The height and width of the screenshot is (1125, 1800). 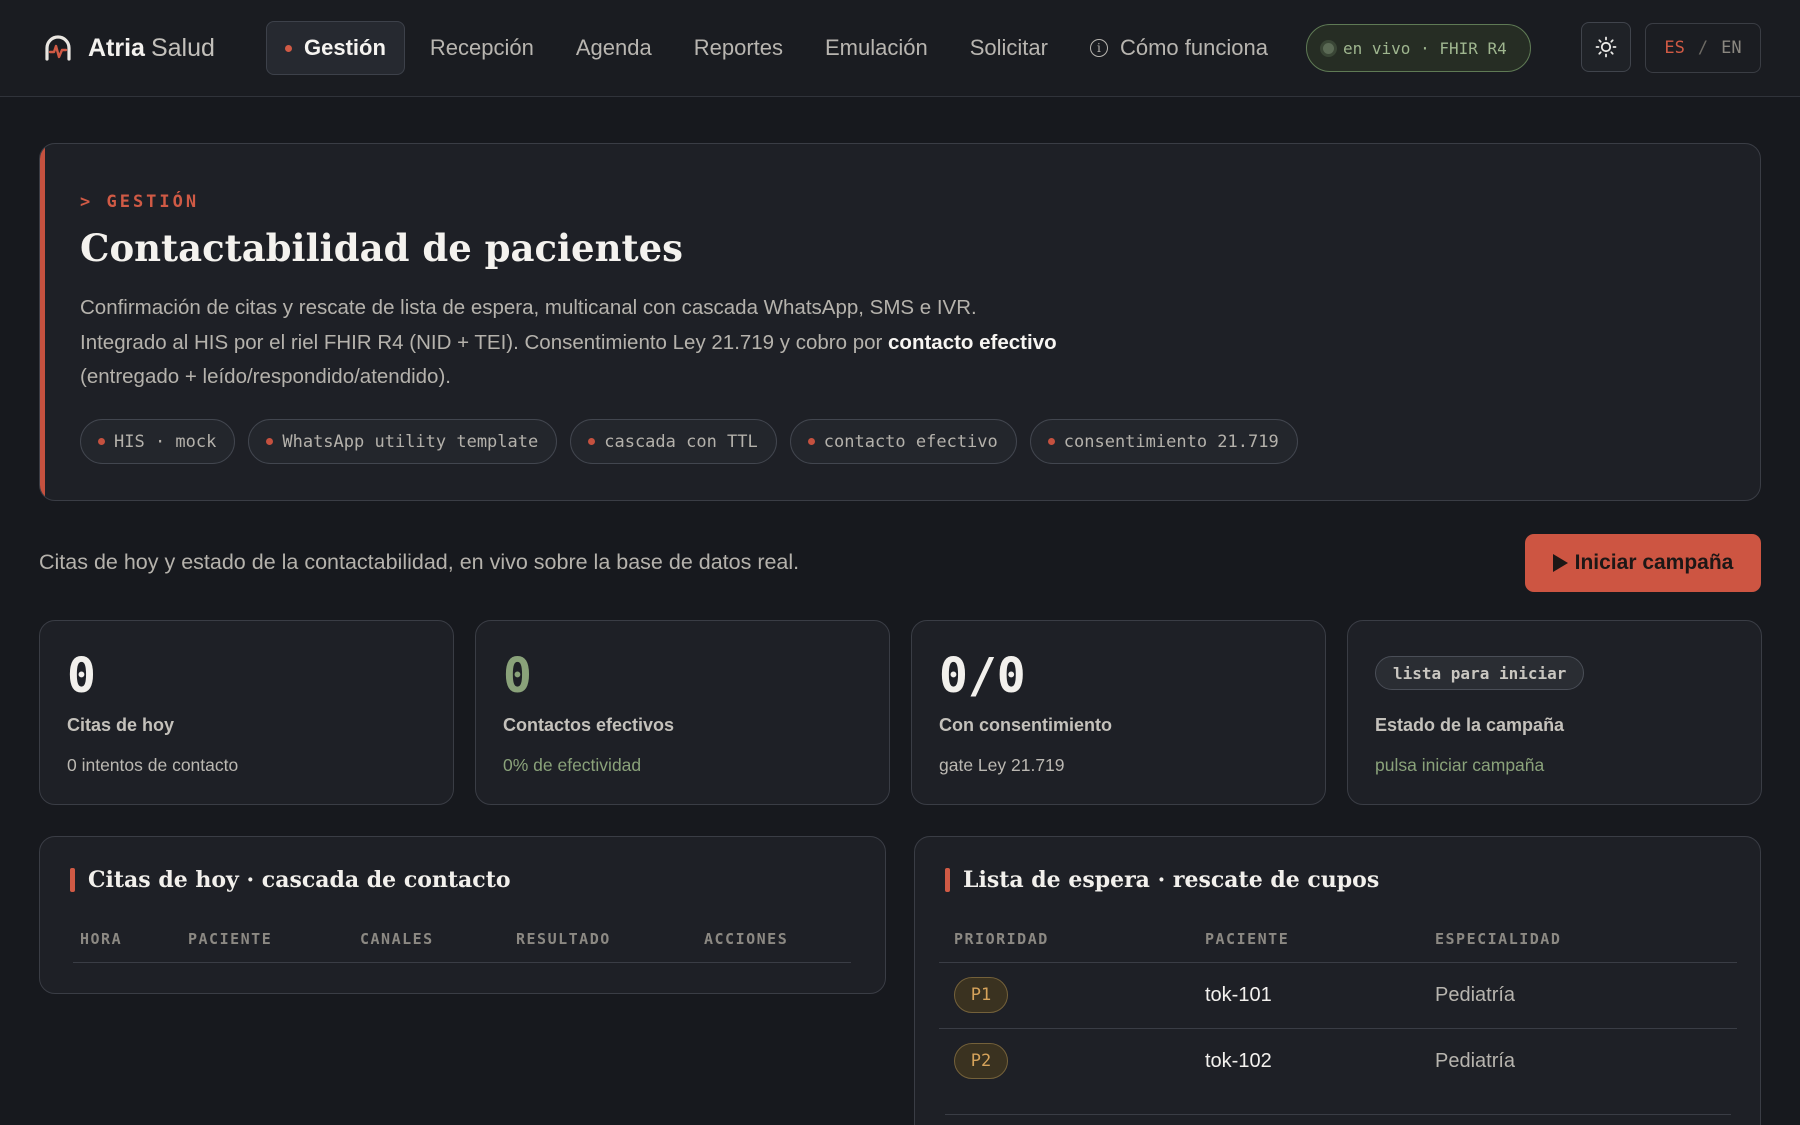 What do you see at coordinates (299, 880) in the screenshot?
I see `panel-title-text: Citas de hoy · cascada de contacto` at bounding box center [299, 880].